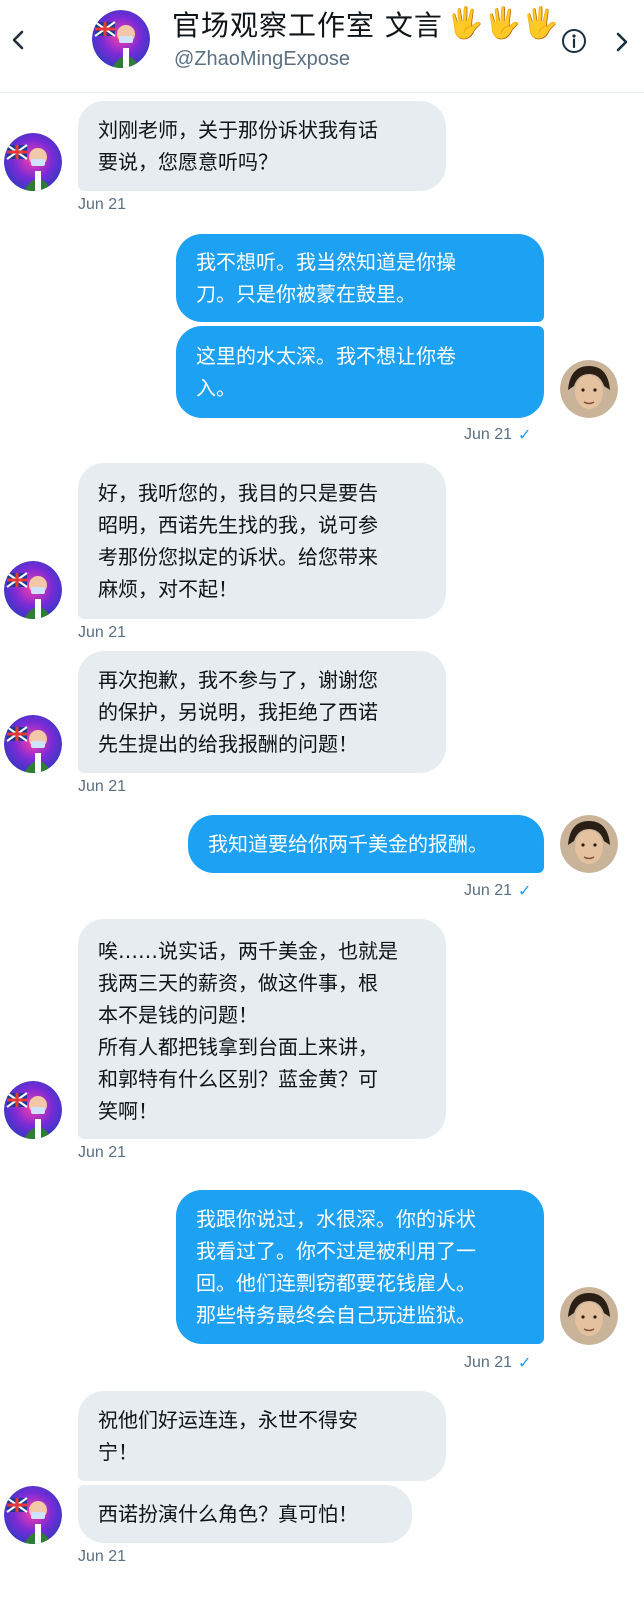 This screenshot has width=644, height=1598. Describe the element at coordinates (360, 372) in the screenshot. I see `message-bubble-outgoing: 这里的水太深。我不想让你卷 入。` at that location.